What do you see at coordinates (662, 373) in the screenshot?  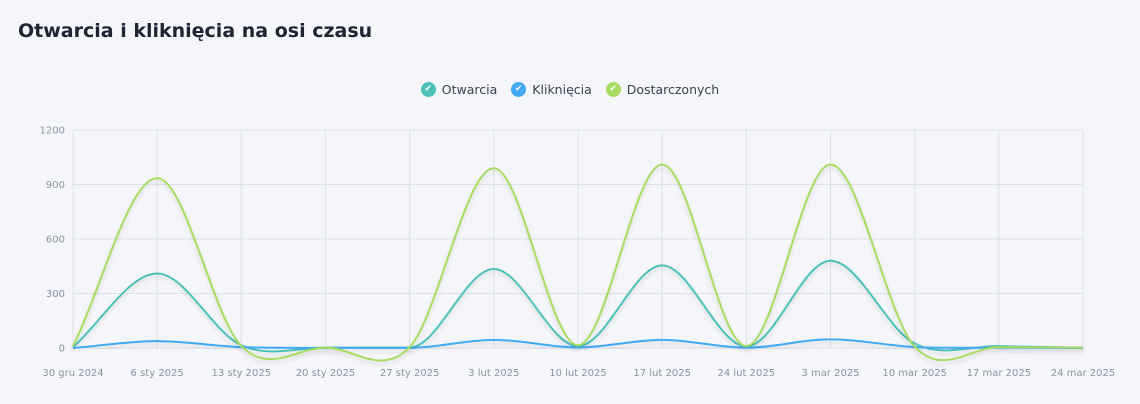 I see `x-tick-label: 17 lut 2025` at bounding box center [662, 373].